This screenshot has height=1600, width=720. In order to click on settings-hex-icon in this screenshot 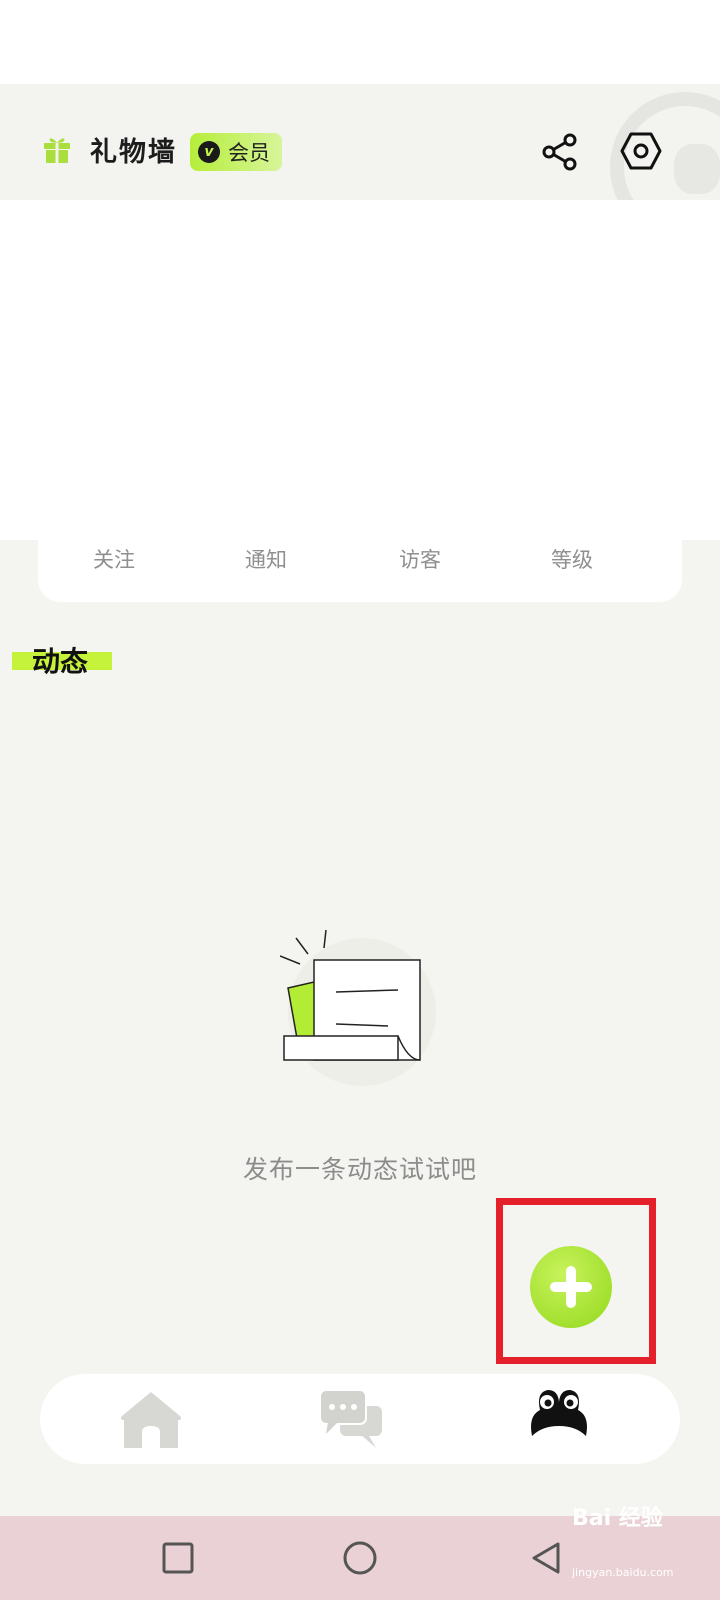, I will do `click(641, 151)`.